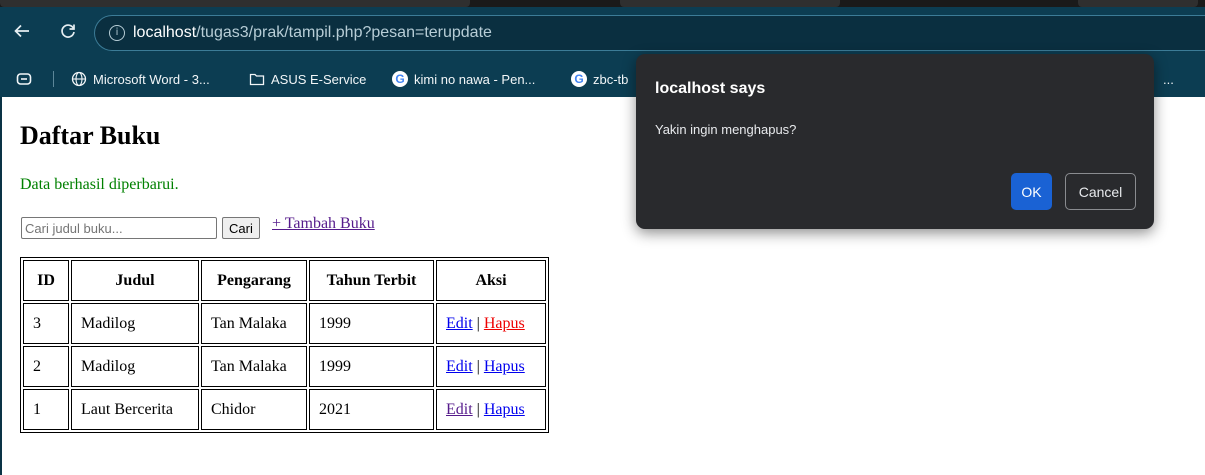 The width and height of the screenshot is (1205, 475). Describe the element at coordinates (46, 409) in the screenshot. I see `cell-id: 1` at that location.